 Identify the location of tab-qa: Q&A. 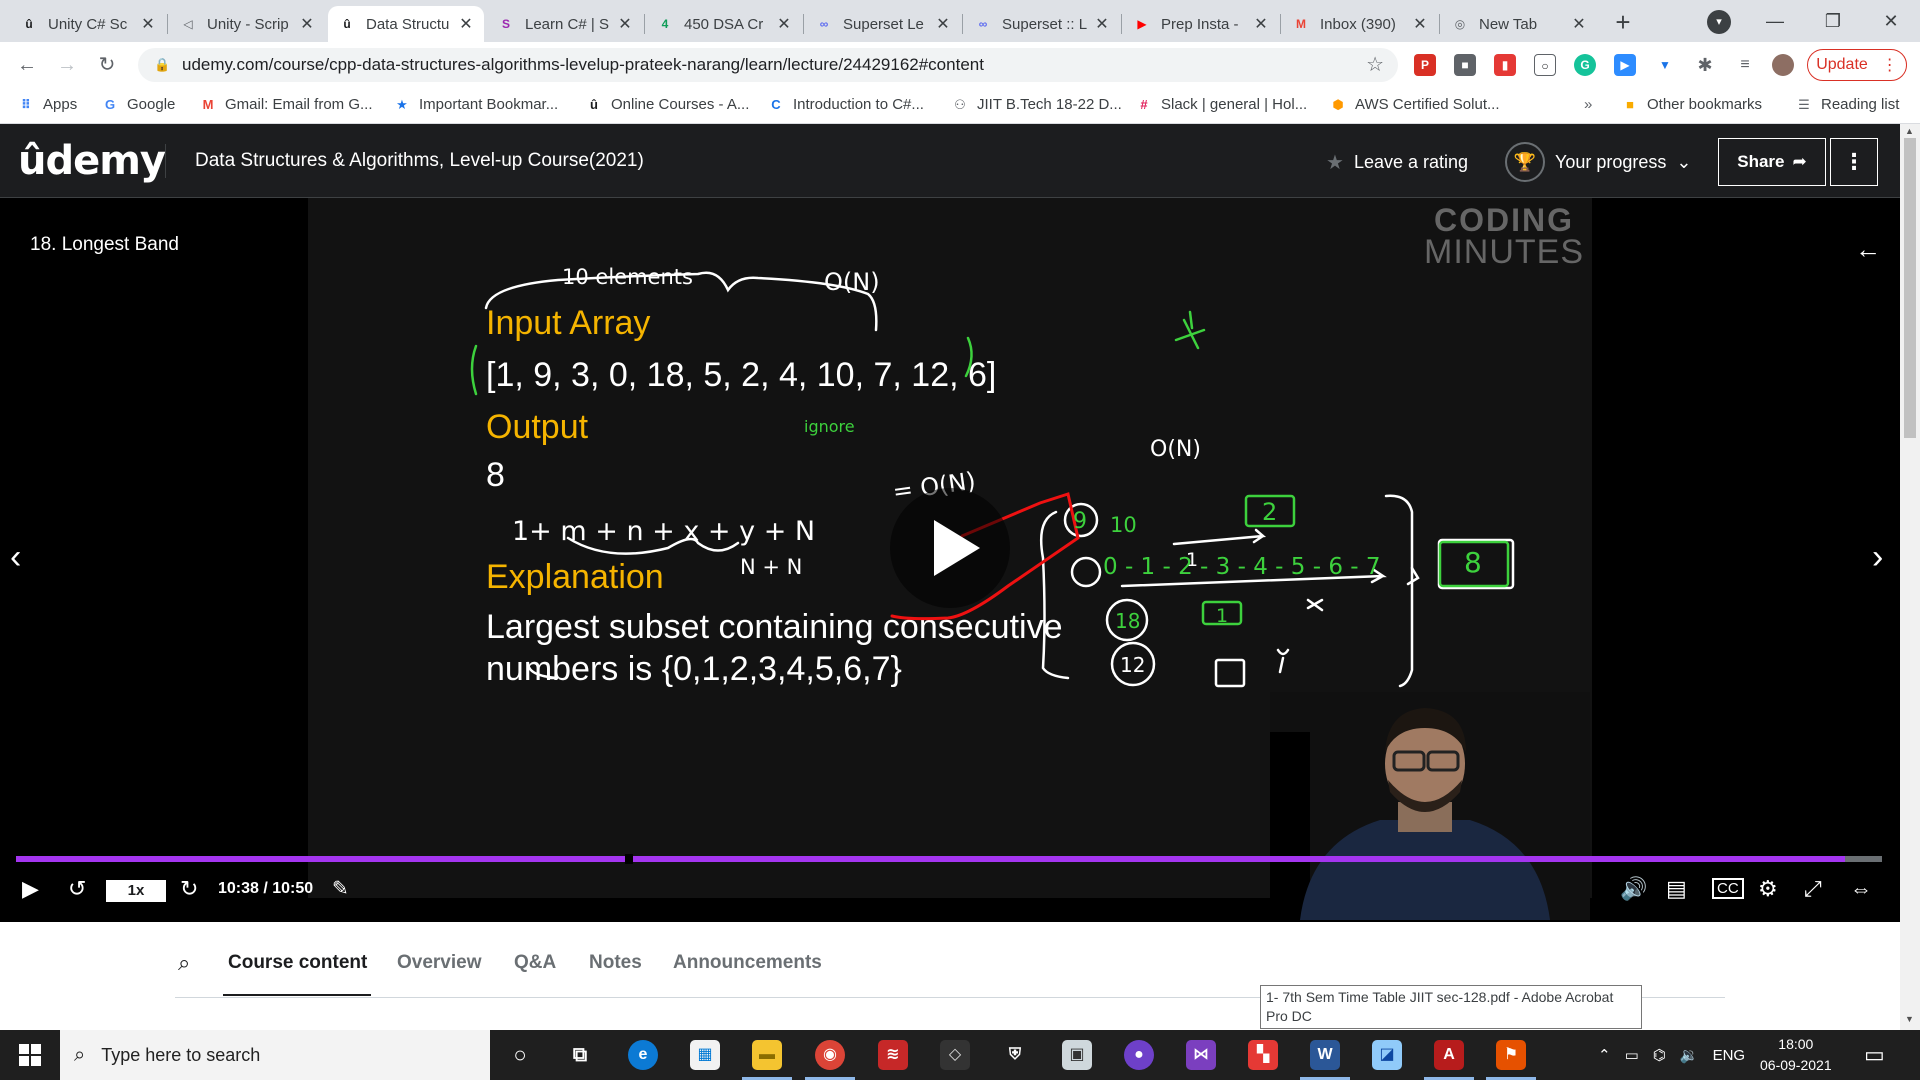
(535, 963).